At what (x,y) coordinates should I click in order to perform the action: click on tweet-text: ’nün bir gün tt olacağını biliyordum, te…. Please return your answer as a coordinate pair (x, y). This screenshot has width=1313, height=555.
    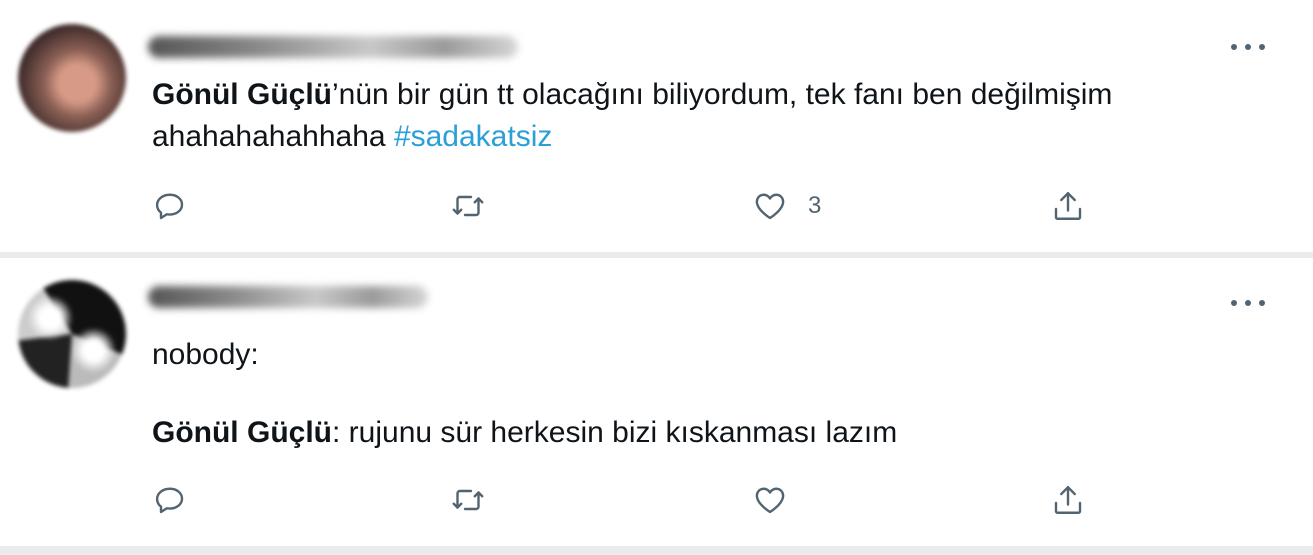
    Looking at the image, I should click on (722, 94).